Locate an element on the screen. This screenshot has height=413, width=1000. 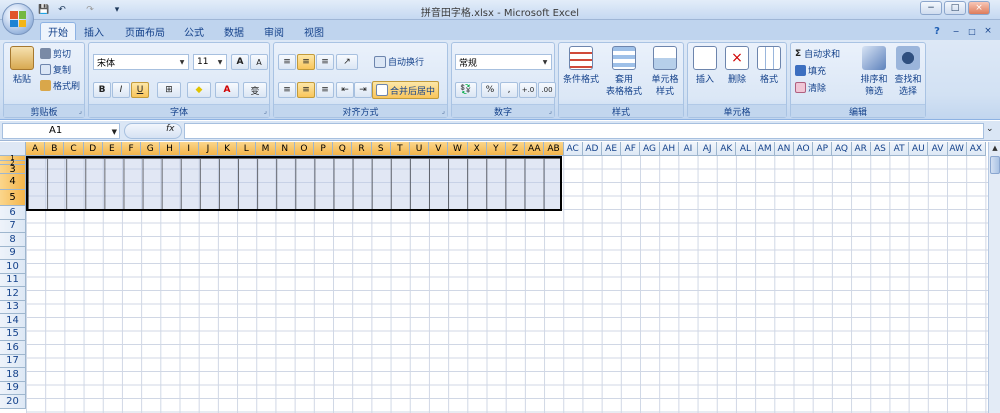
increase-decimal-button: +.0 is located at coordinates (528, 90).